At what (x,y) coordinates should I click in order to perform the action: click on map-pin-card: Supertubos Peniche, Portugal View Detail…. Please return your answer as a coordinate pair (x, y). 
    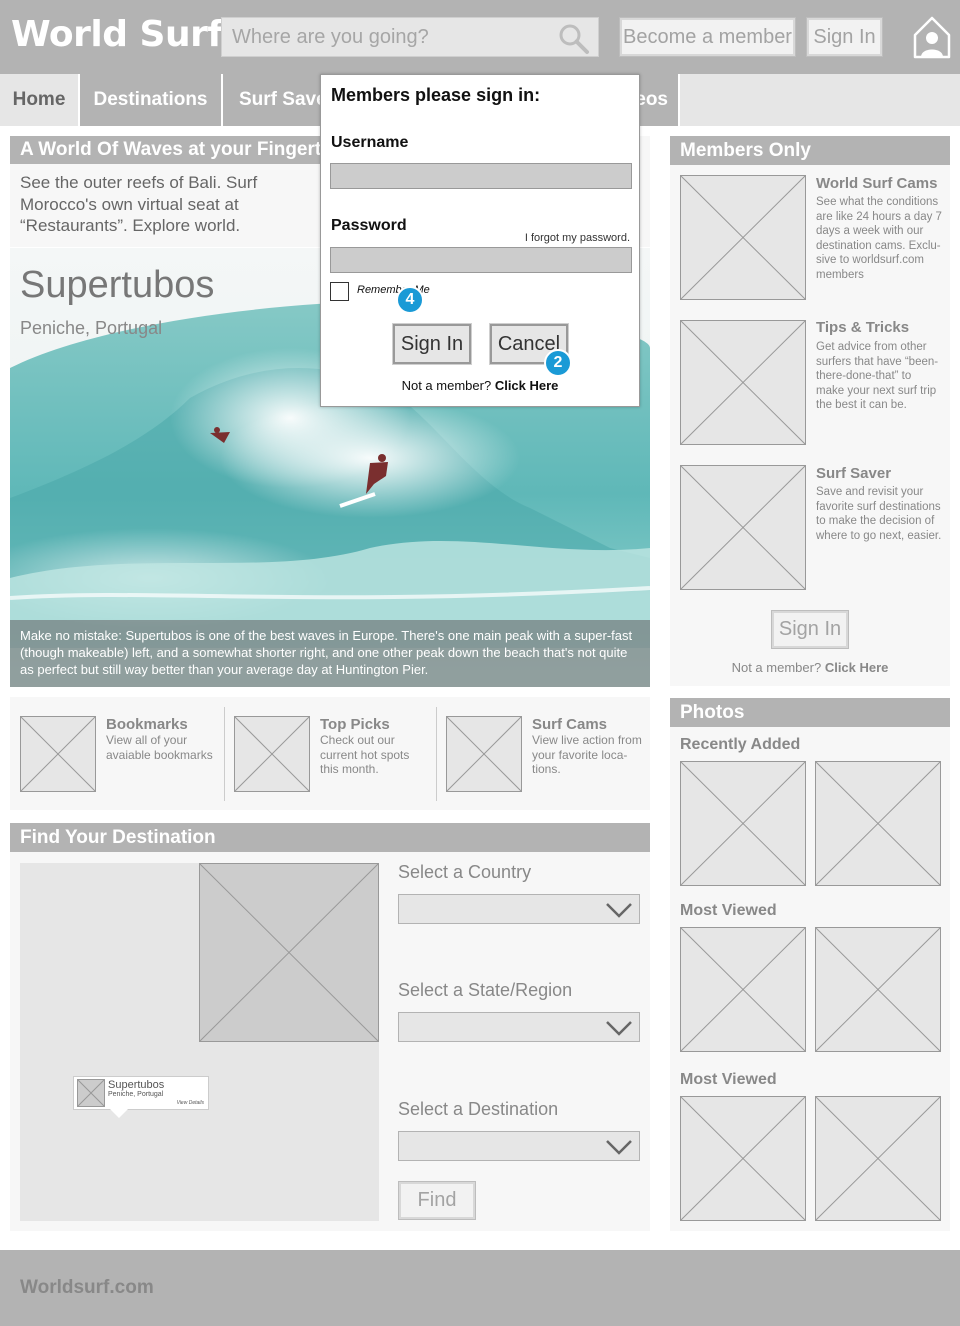
    Looking at the image, I should click on (141, 1093).